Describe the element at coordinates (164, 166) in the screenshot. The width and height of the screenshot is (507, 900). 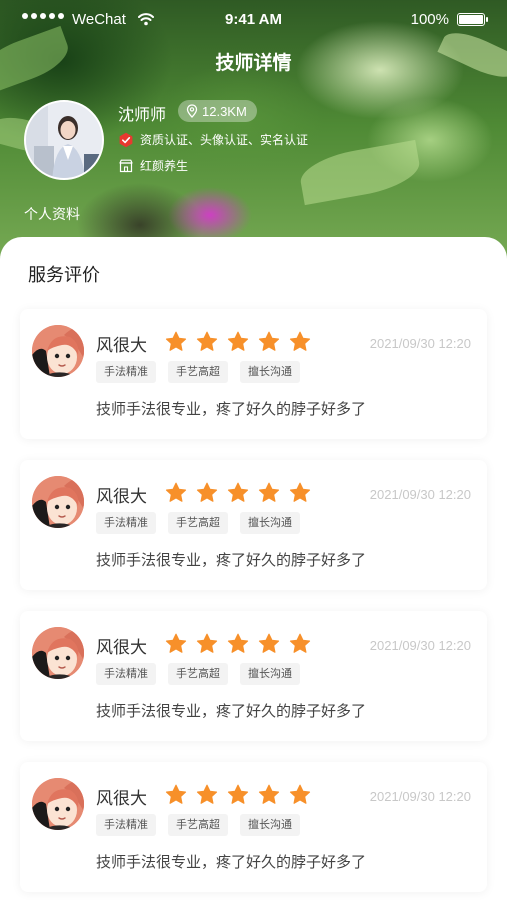
I see `shop-name: 红颜养生` at that location.